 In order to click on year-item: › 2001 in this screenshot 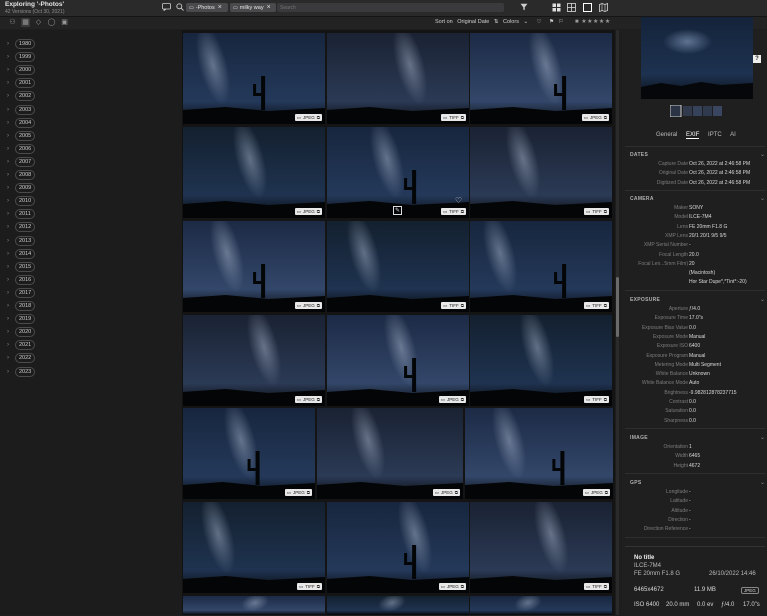, I will do `click(21, 83)`.